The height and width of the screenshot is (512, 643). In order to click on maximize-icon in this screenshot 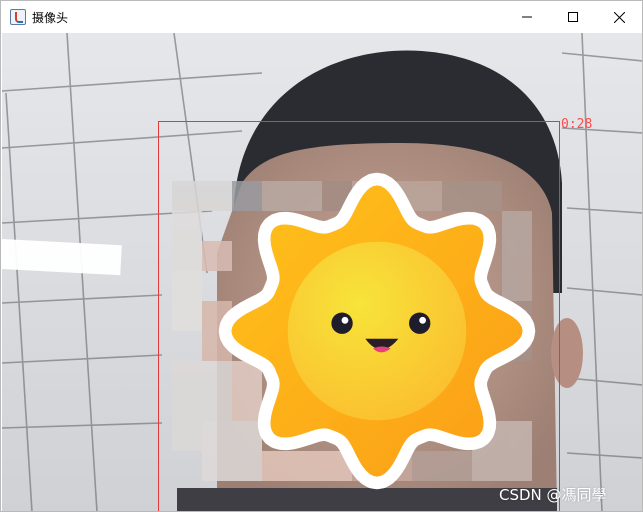, I will do `click(573, 17)`.